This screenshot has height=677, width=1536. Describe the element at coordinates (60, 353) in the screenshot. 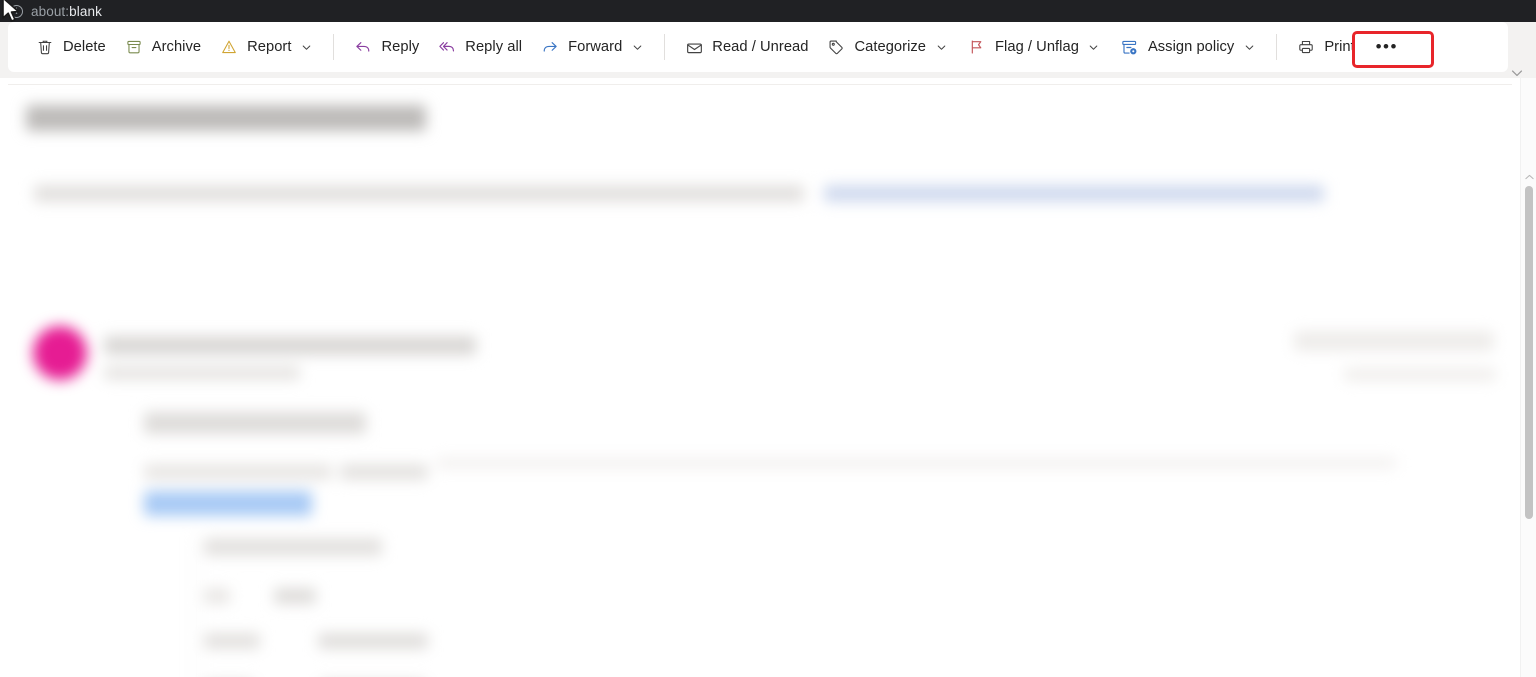

I see `avatar` at that location.